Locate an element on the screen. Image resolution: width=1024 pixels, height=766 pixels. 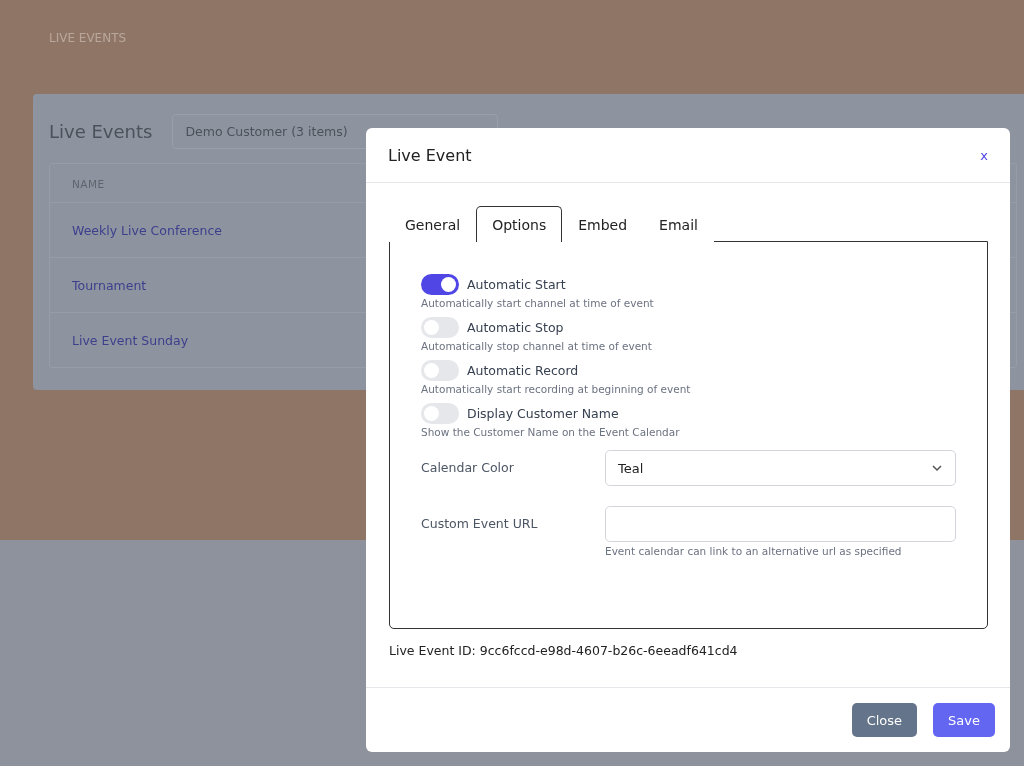
close-button: Close is located at coordinates (884, 720).